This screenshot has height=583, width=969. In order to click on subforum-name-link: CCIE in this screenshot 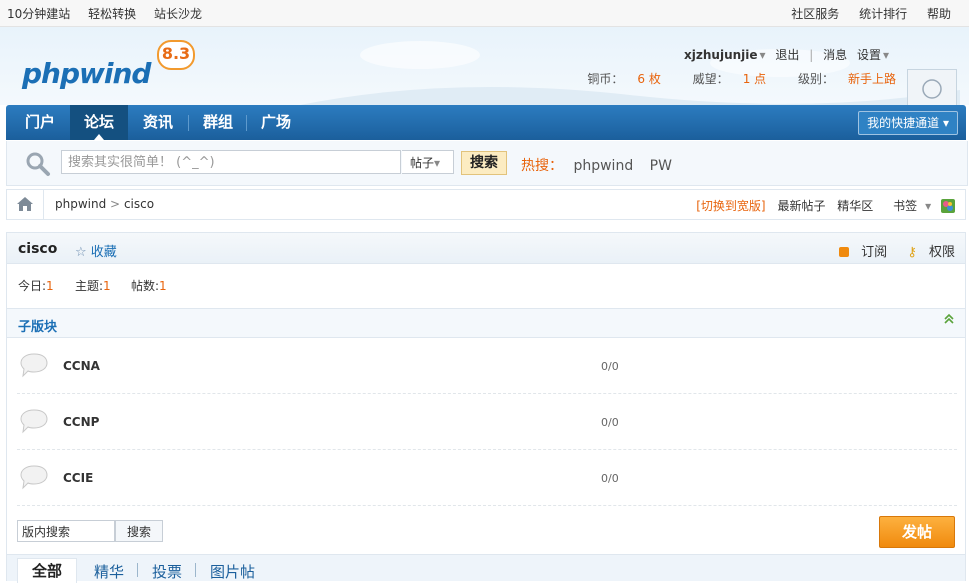, I will do `click(78, 478)`.